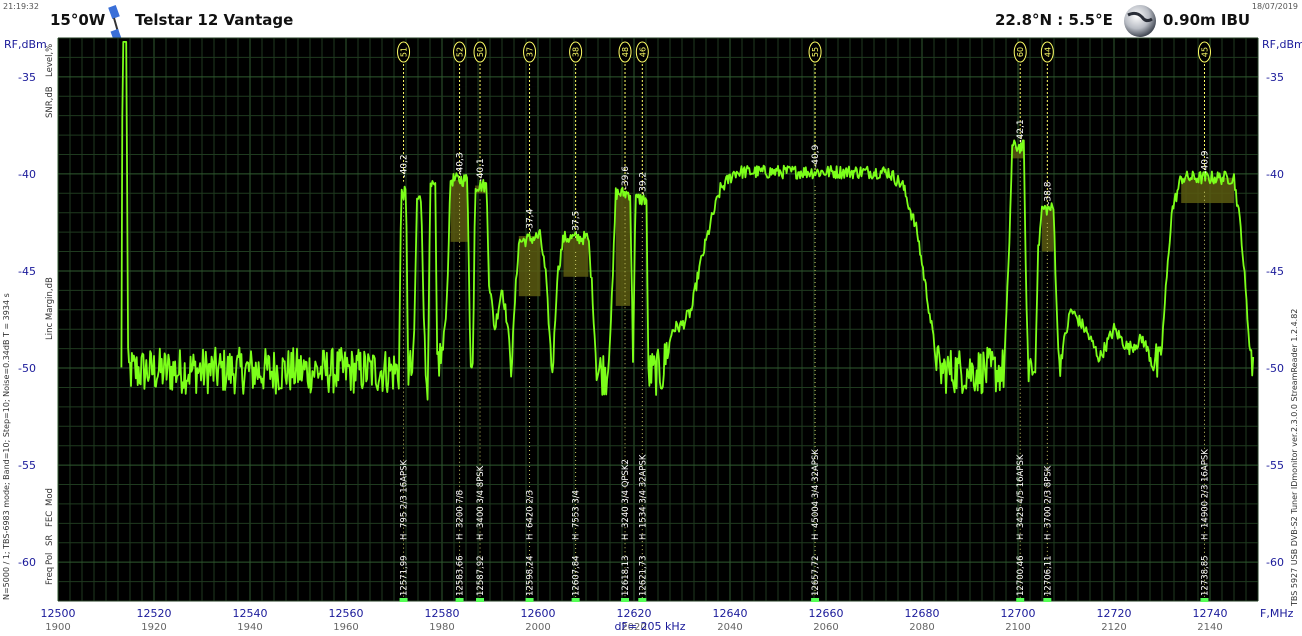 This screenshot has width=1302, height=636. What do you see at coordinates (1275, 562) in the screenshot?
I see `y-tick-label-right: -60` at bounding box center [1275, 562].